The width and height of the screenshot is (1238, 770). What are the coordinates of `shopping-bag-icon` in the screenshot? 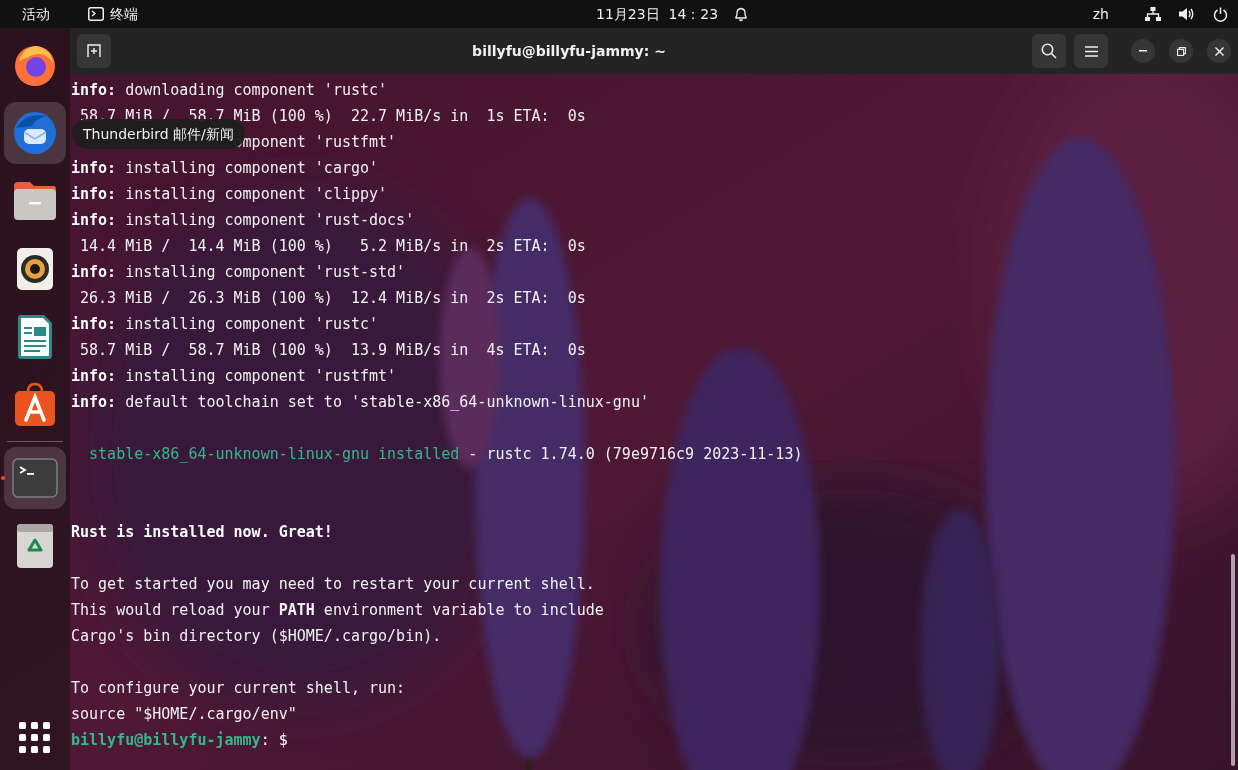 It's located at (35, 405).